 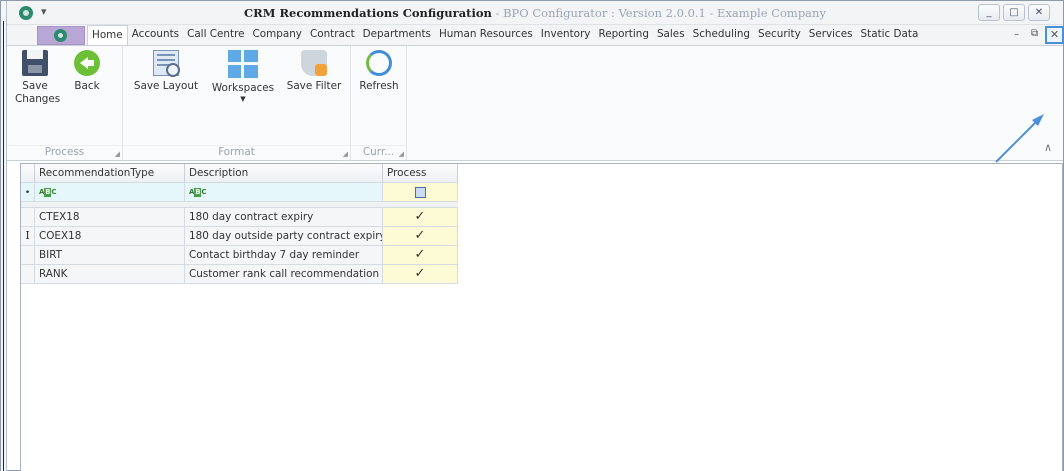 What do you see at coordinates (671, 35) in the screenshot?
I see `tab-sales: Sales` at bounding box center [671, 35].